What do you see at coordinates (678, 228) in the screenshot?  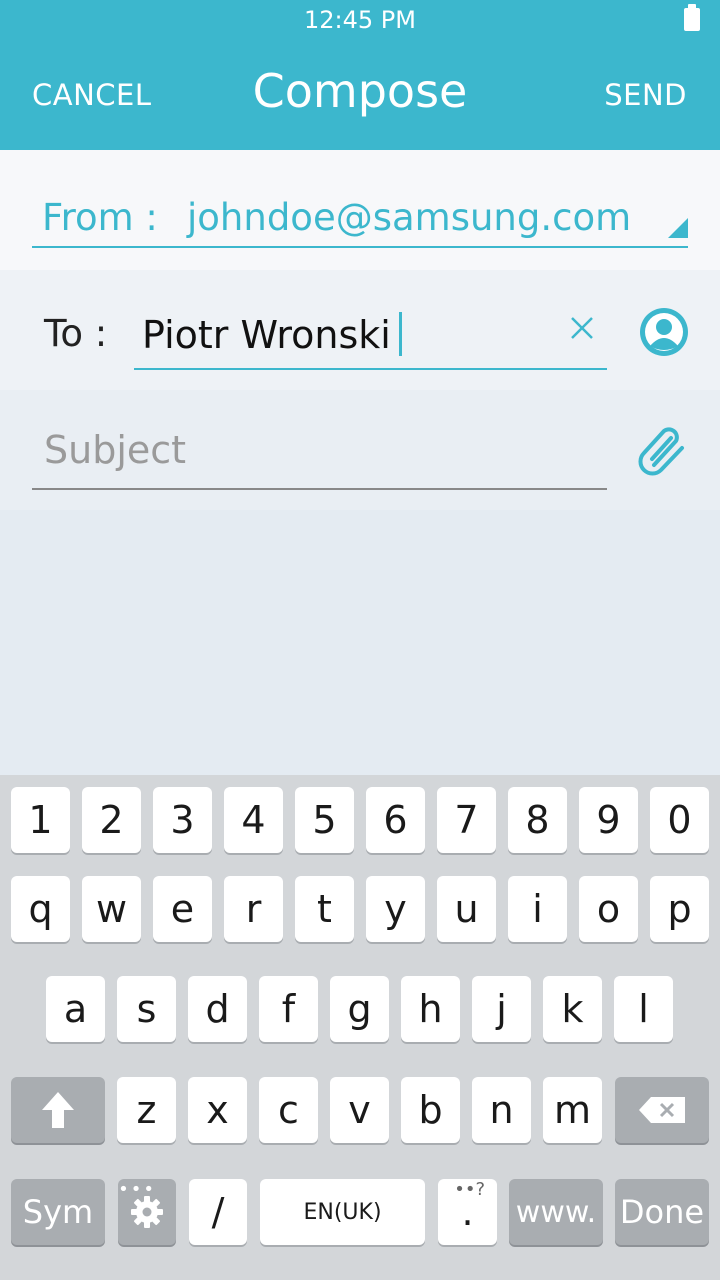 I see `dropdown-arrow-icon` at bounding box center [678, 228].